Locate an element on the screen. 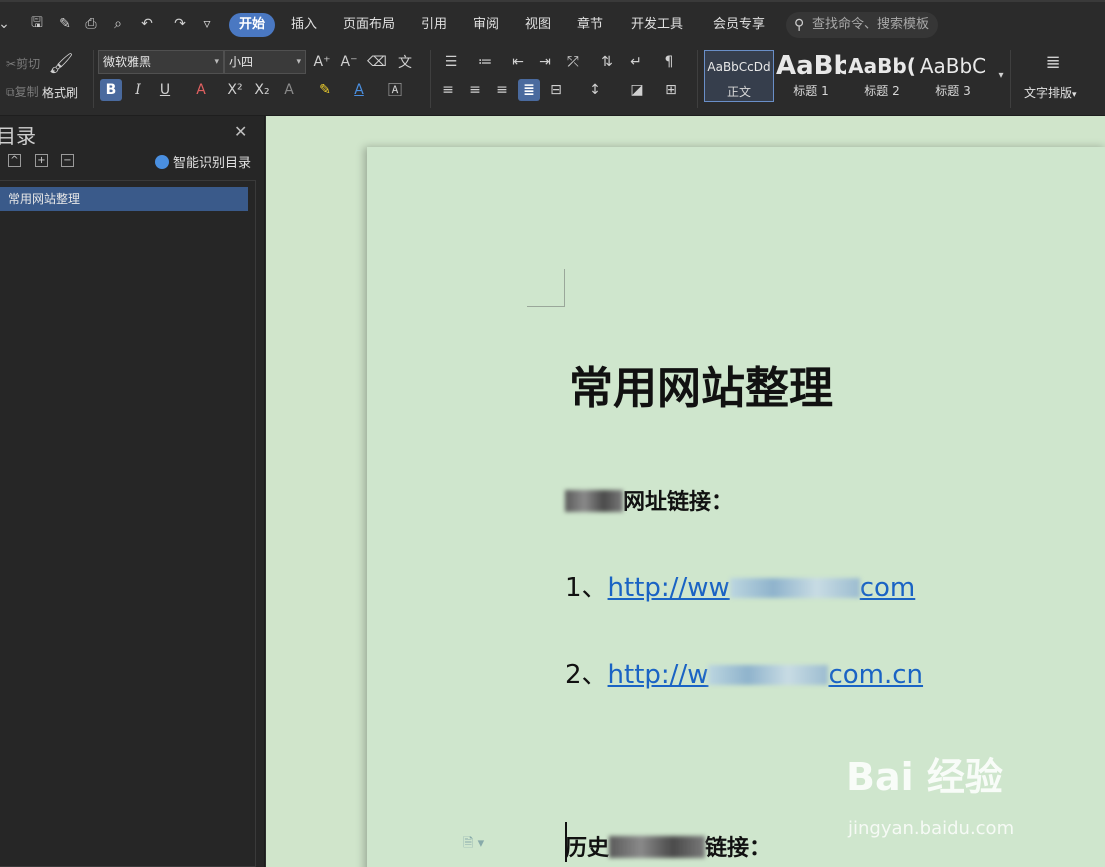 This screenshot has height=867, width=1105. baidu-watermark-url: jingyan.baidu.com is located at coordinates (931, 828).